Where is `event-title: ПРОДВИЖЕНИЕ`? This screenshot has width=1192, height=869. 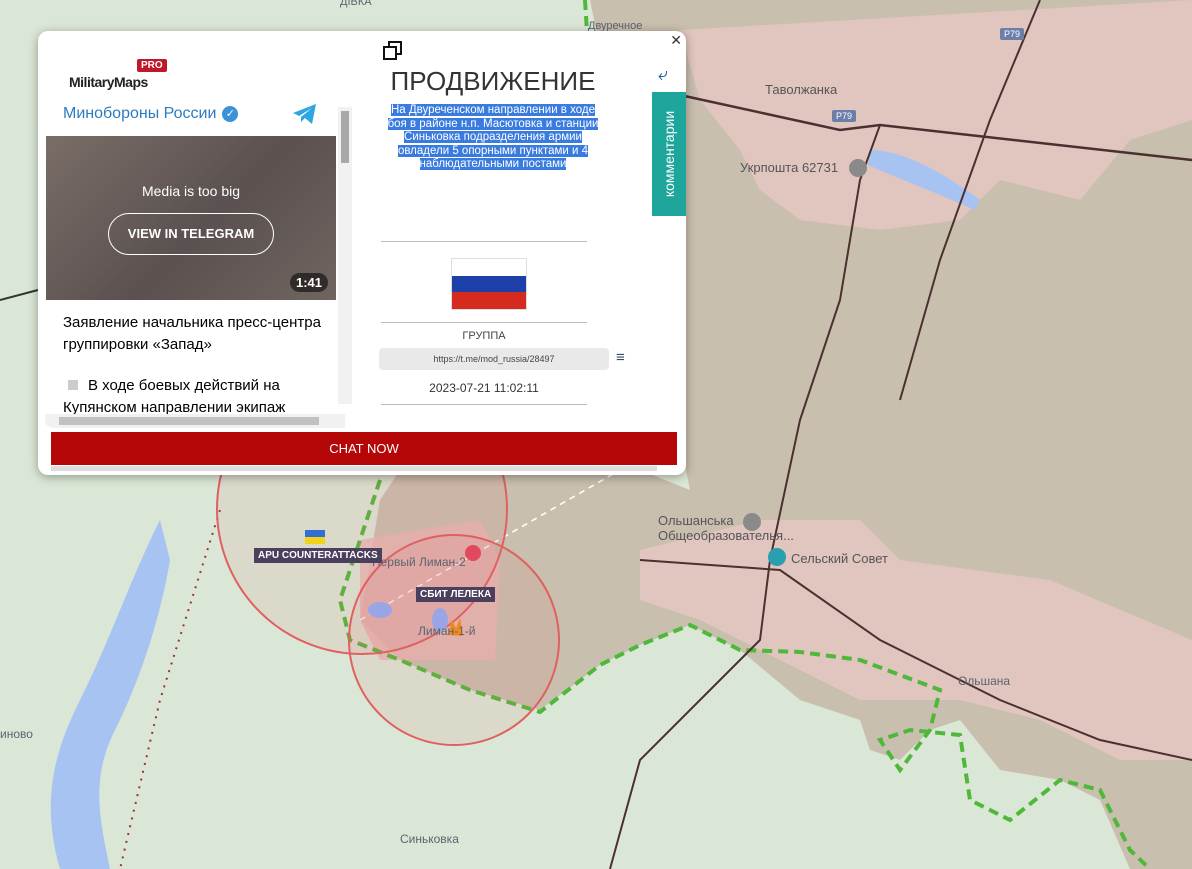 event-title: ПРОДВИЖЕНИЕ is located at coordinates (493, 81).